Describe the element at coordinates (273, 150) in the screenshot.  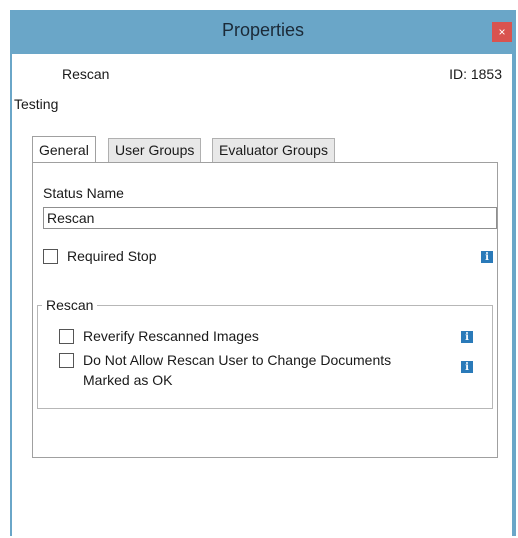
I see `tab-evaluator-groups: Evaluator Groups` at that location.